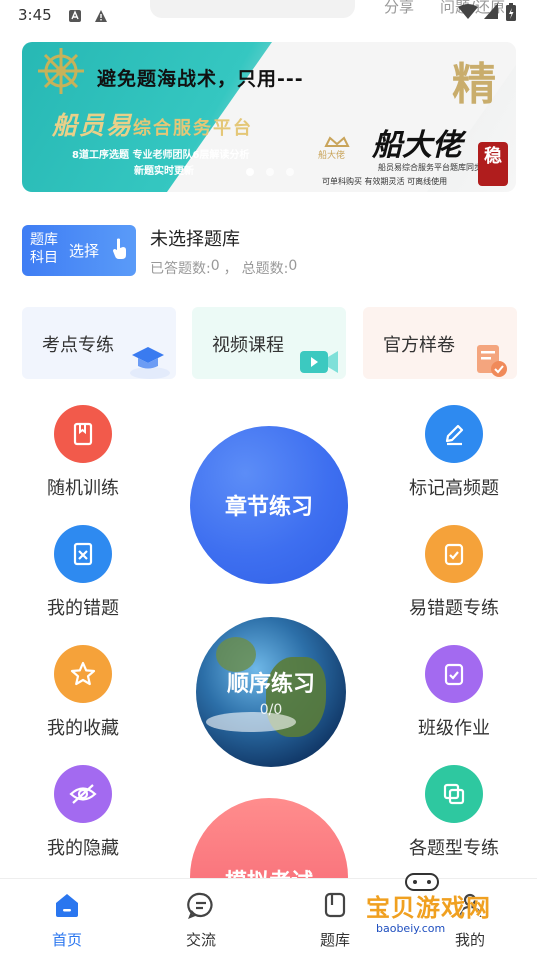  I want to click on card-exam-points: 考点专练, so click(99, 343).